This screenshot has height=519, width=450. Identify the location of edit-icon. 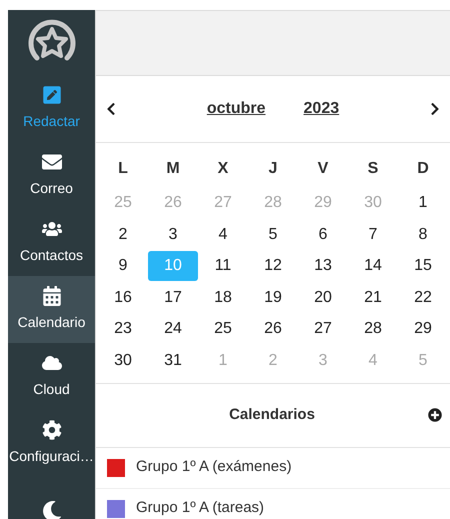
(52, 95).